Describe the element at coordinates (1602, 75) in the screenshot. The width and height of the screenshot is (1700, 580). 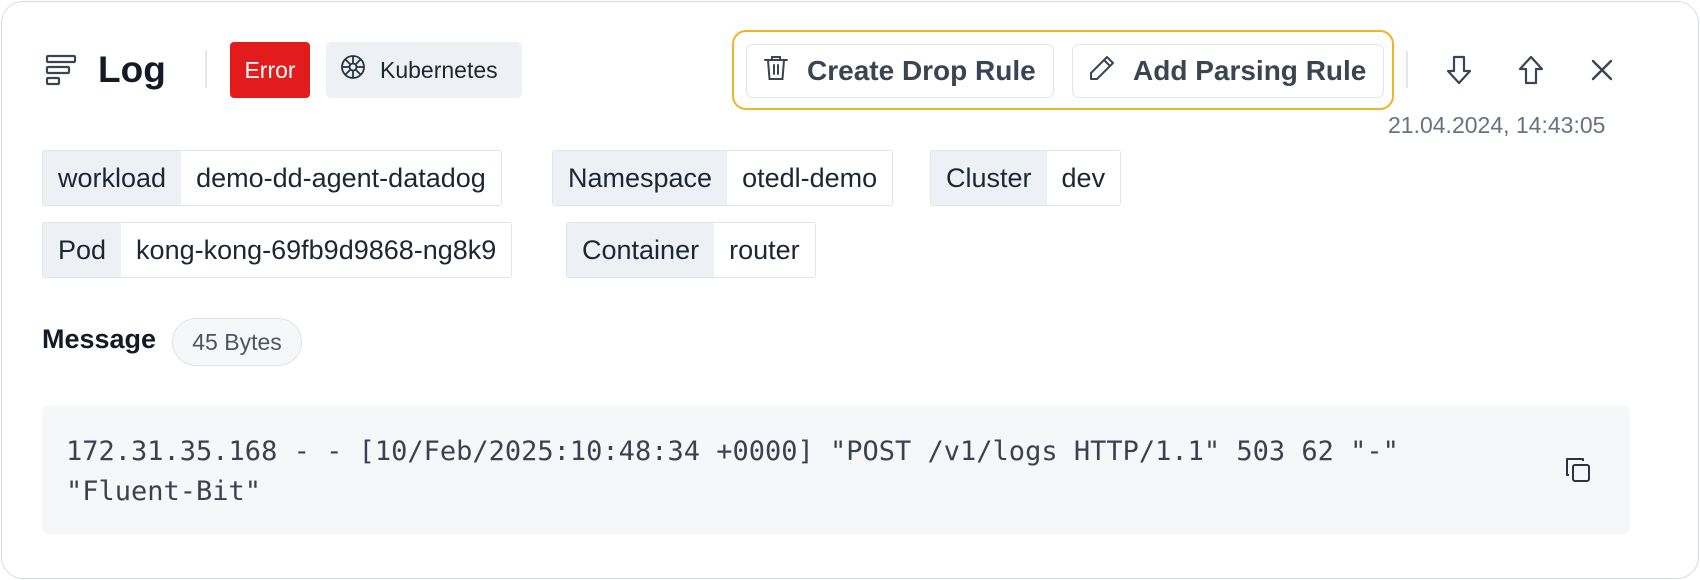
I see `close-icon` at that location.